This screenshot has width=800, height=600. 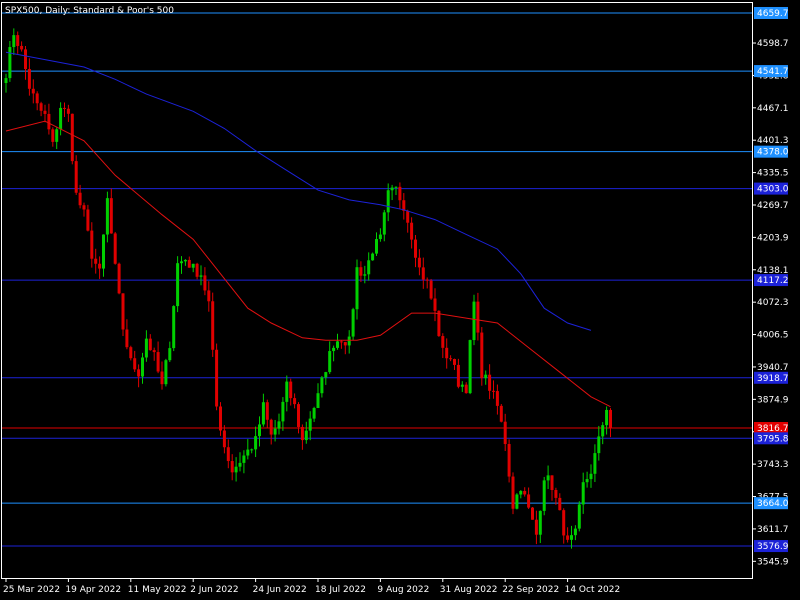 What do you see at coordinates (93, 590) in the screenshot?
I see `x-tick-label: 19 Apr 2022` at bounding box center [93, 590].